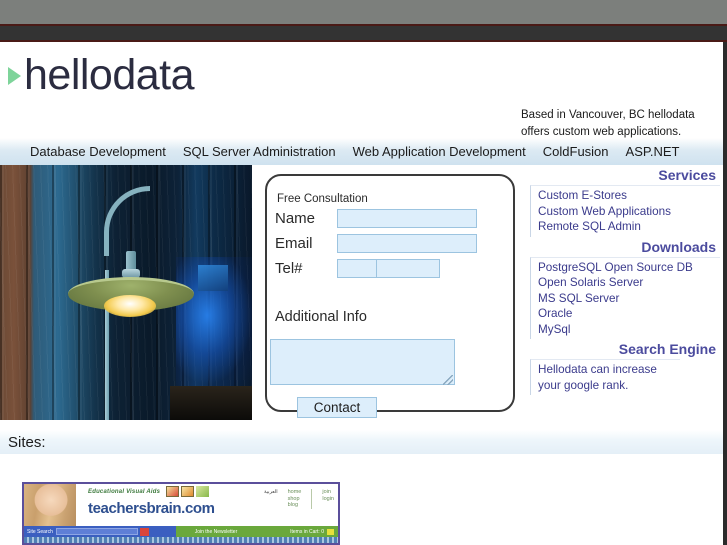 This screenshot has height=545, width=727. I want to click on tel-area-code-input, so click(357, 268).